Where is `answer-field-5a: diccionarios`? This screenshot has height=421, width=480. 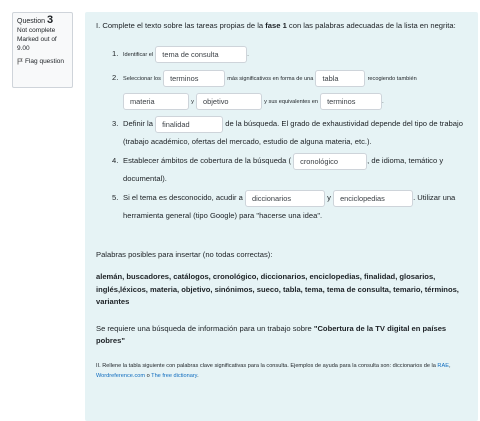
answer-field-5a: diccionarios is located at coordinates (285, 198).